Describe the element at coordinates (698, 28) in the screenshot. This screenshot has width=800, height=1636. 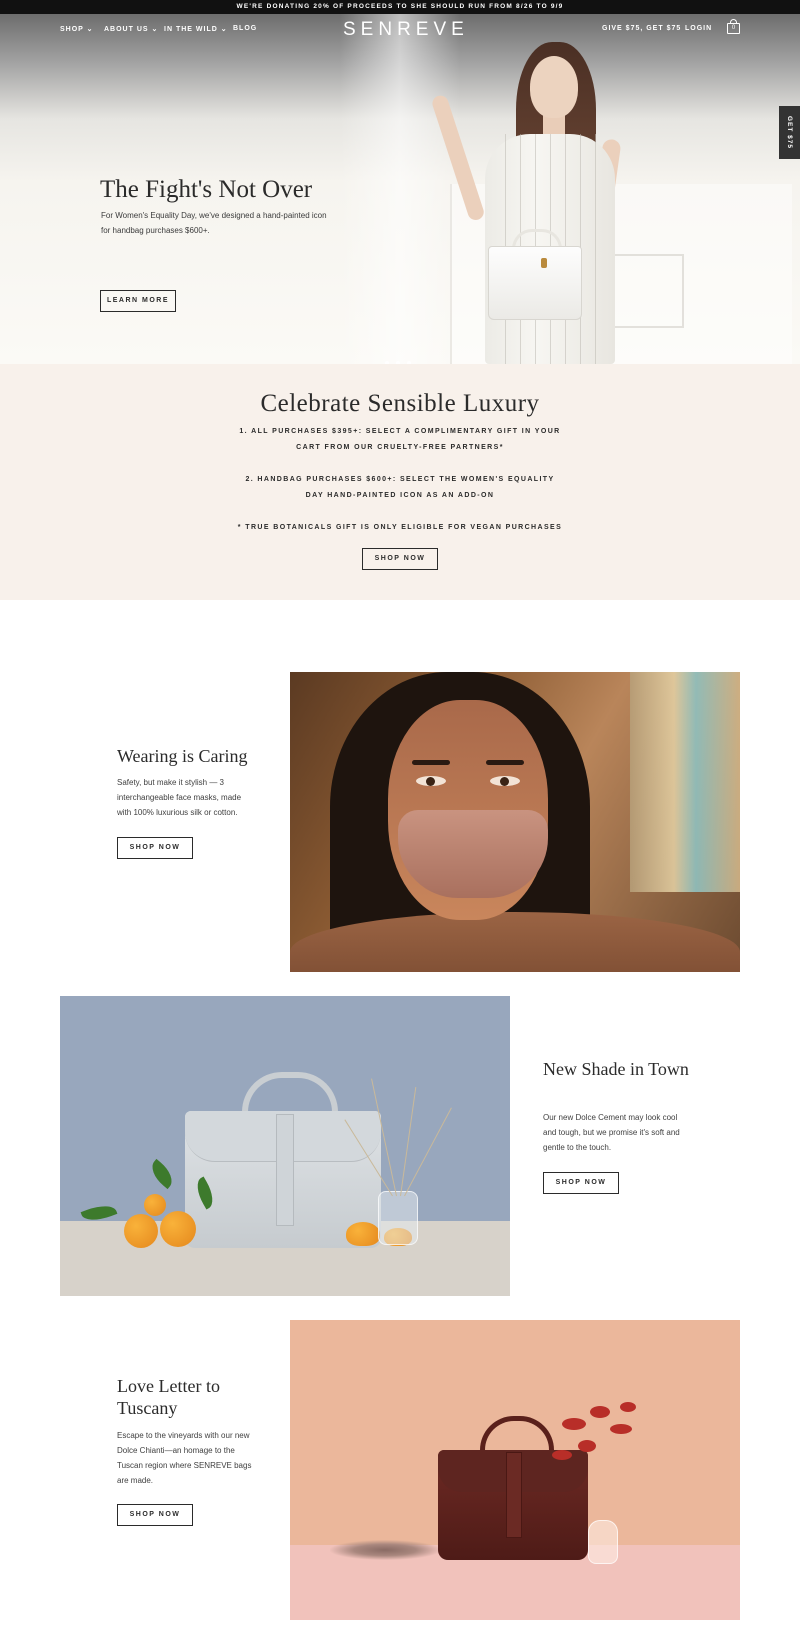
I see `login-link: LOGIN` at that location.